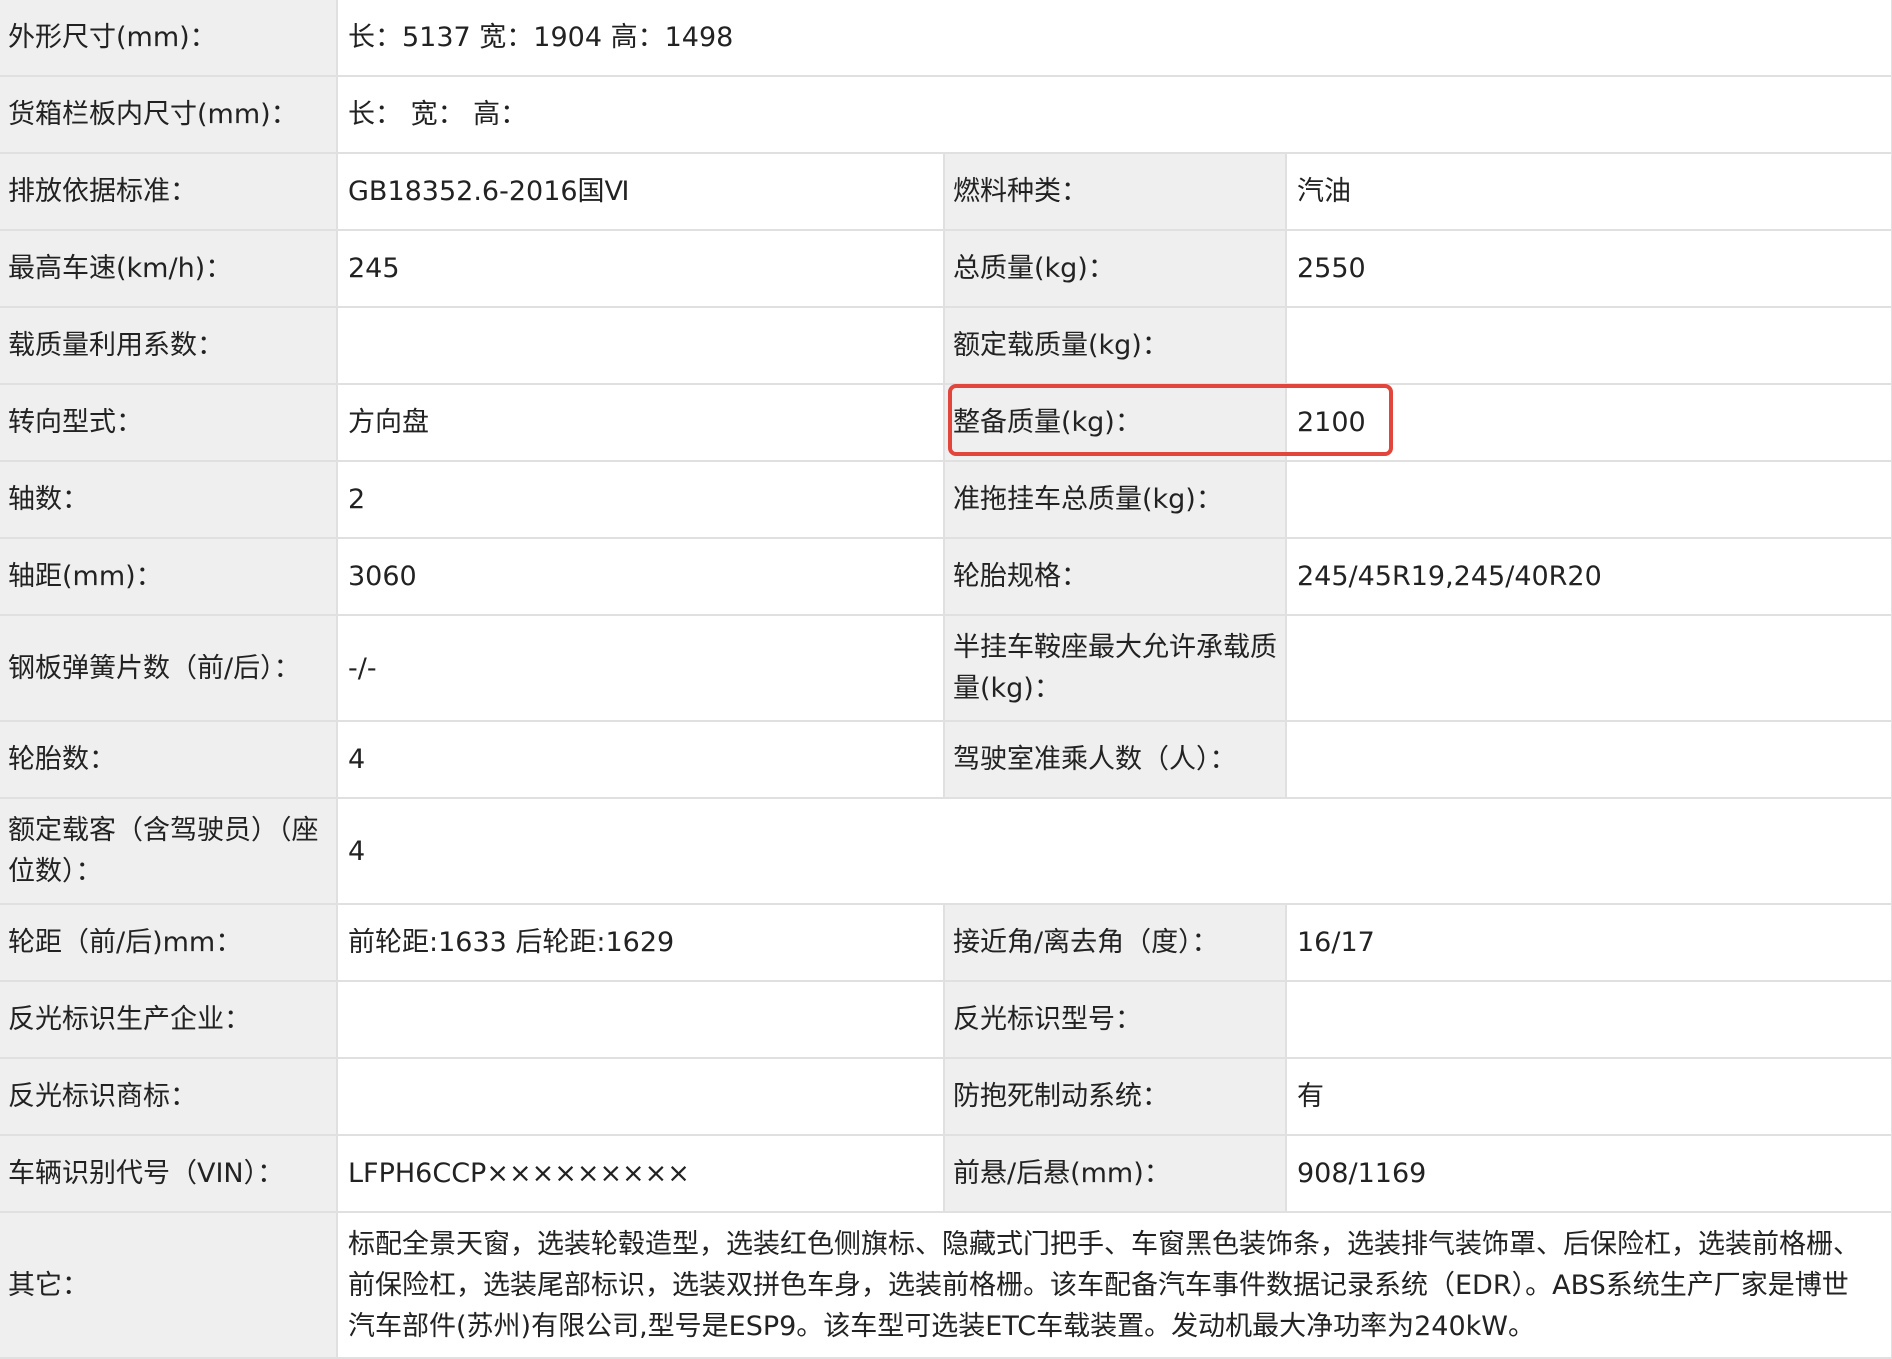  I want to click on tire-spec-value: 245/45R19,245/40R20, so click(1589, 577).